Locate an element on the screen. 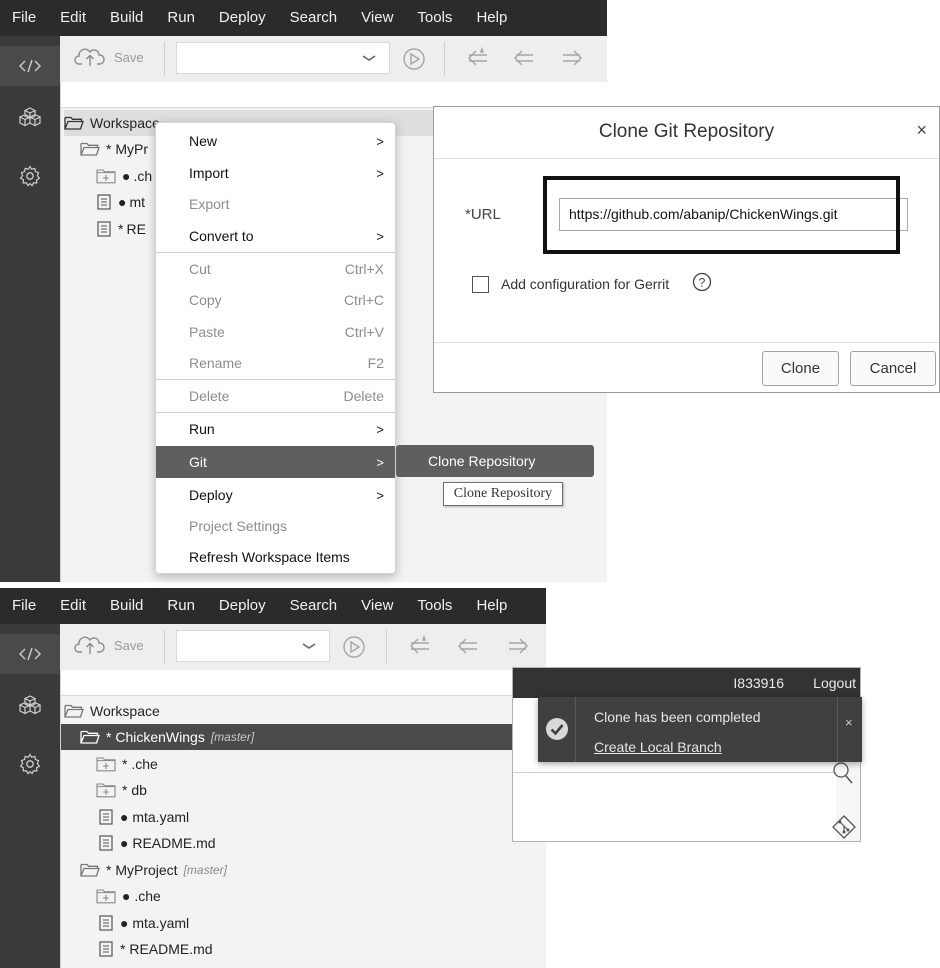 The image size is (940, 968). menu-item-label: Cut is located at coordinates (200, 269).